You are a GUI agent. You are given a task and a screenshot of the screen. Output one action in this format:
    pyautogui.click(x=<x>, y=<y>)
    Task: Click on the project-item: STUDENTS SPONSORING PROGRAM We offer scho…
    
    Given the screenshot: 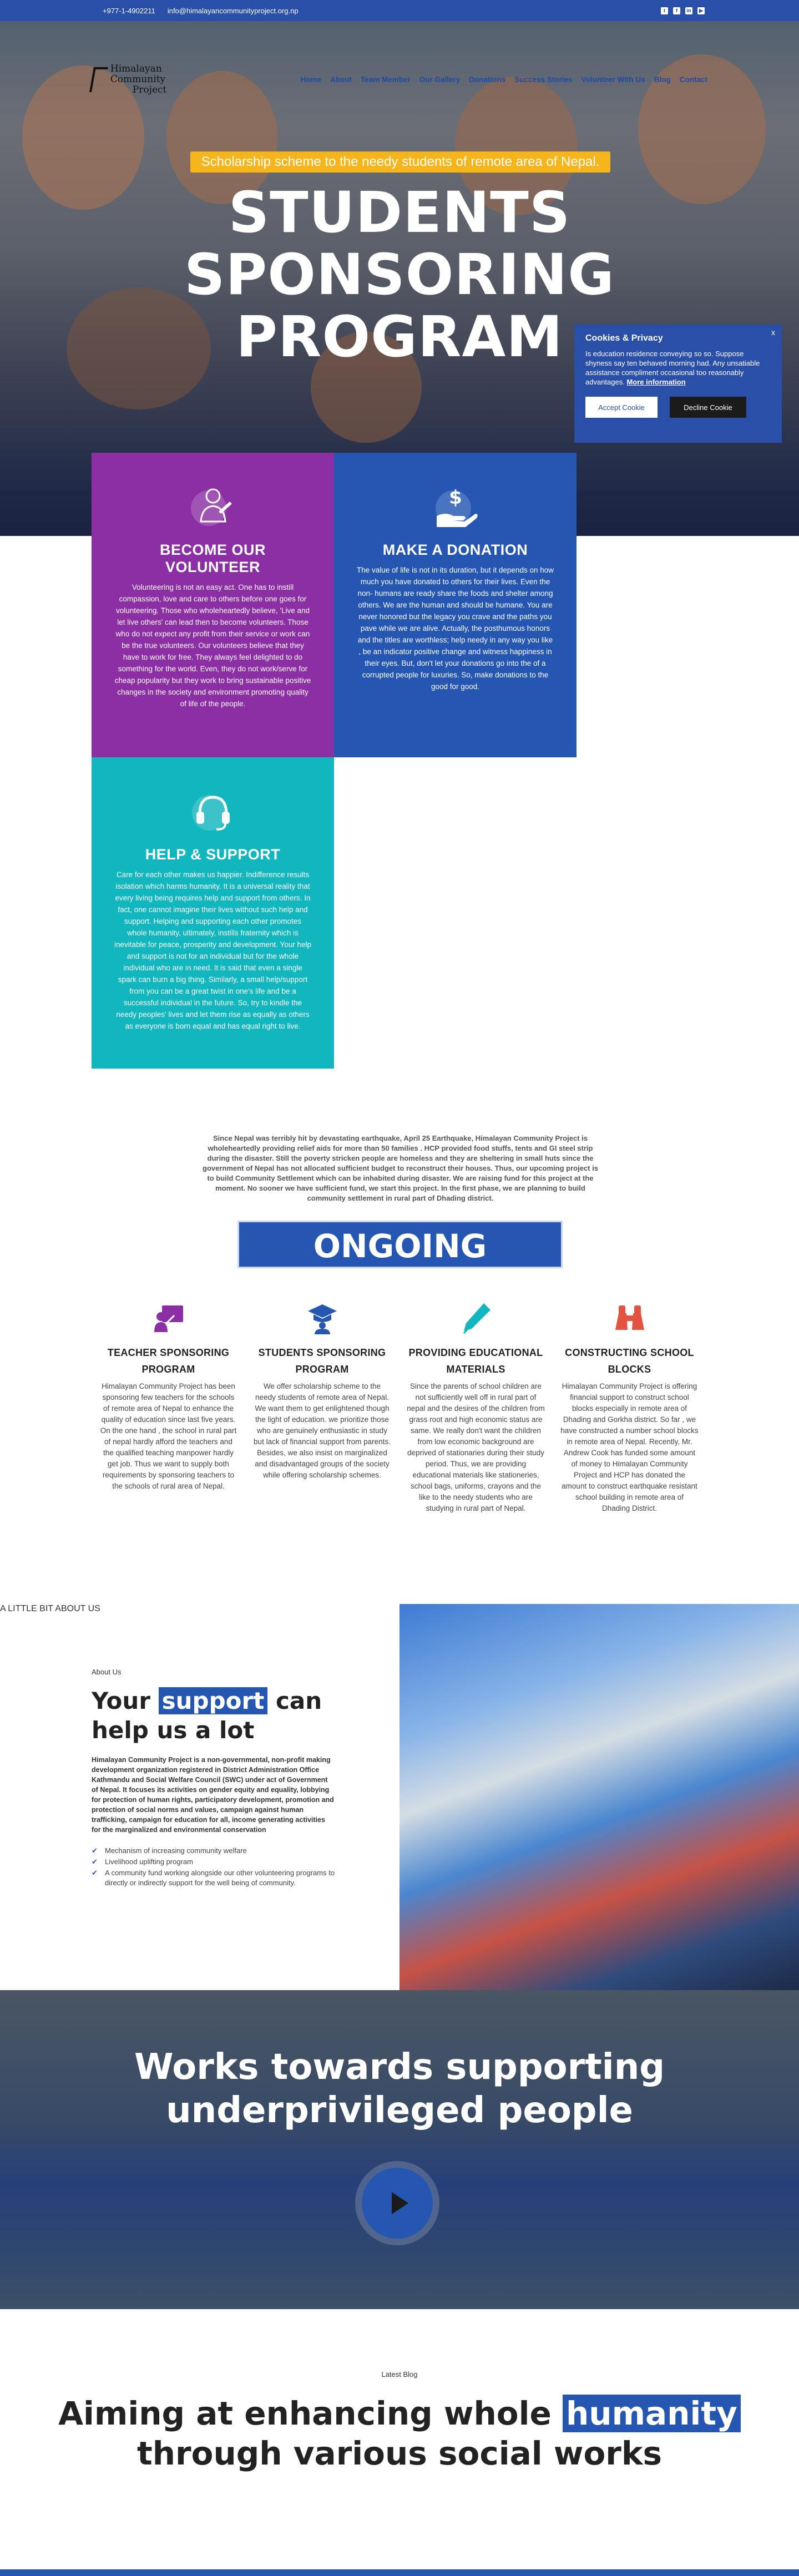 What is the action you would take?
    pyautogui.click(x=322, y=1407)
    